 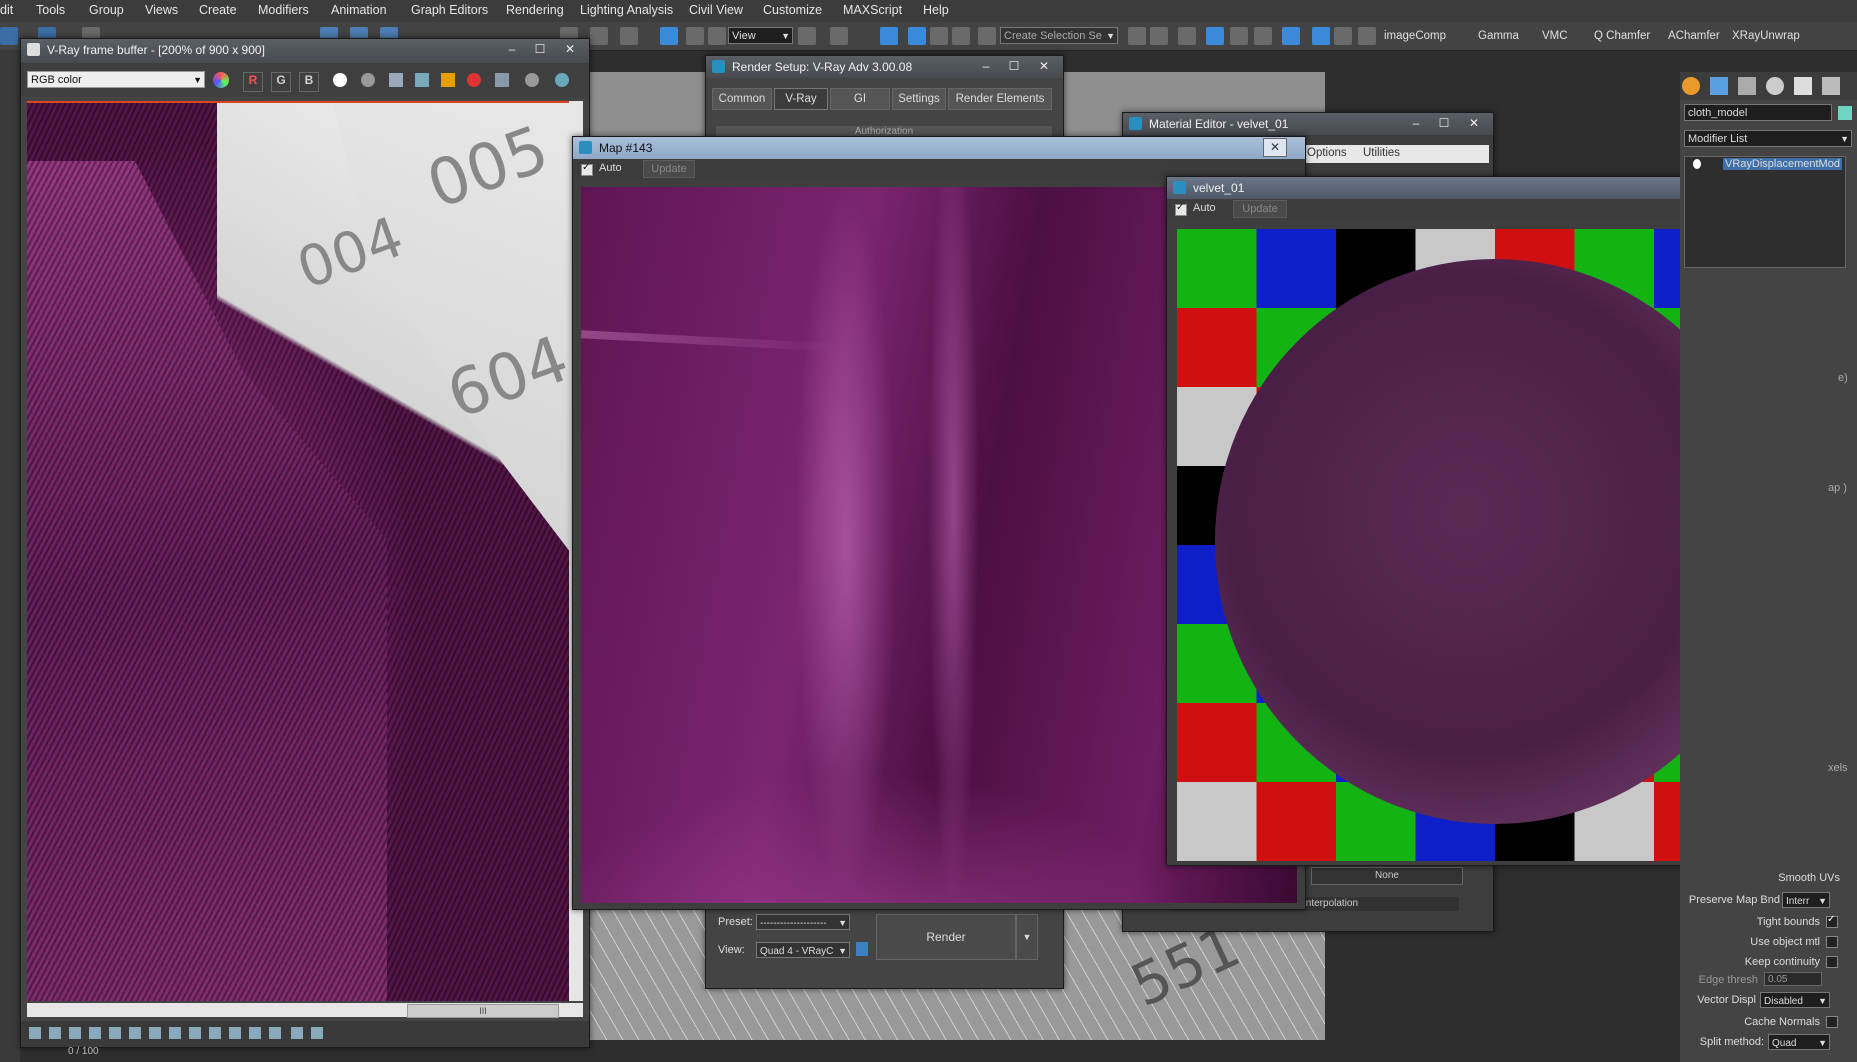 I want to click on manipulate-icon, so click(x=839, y=36).